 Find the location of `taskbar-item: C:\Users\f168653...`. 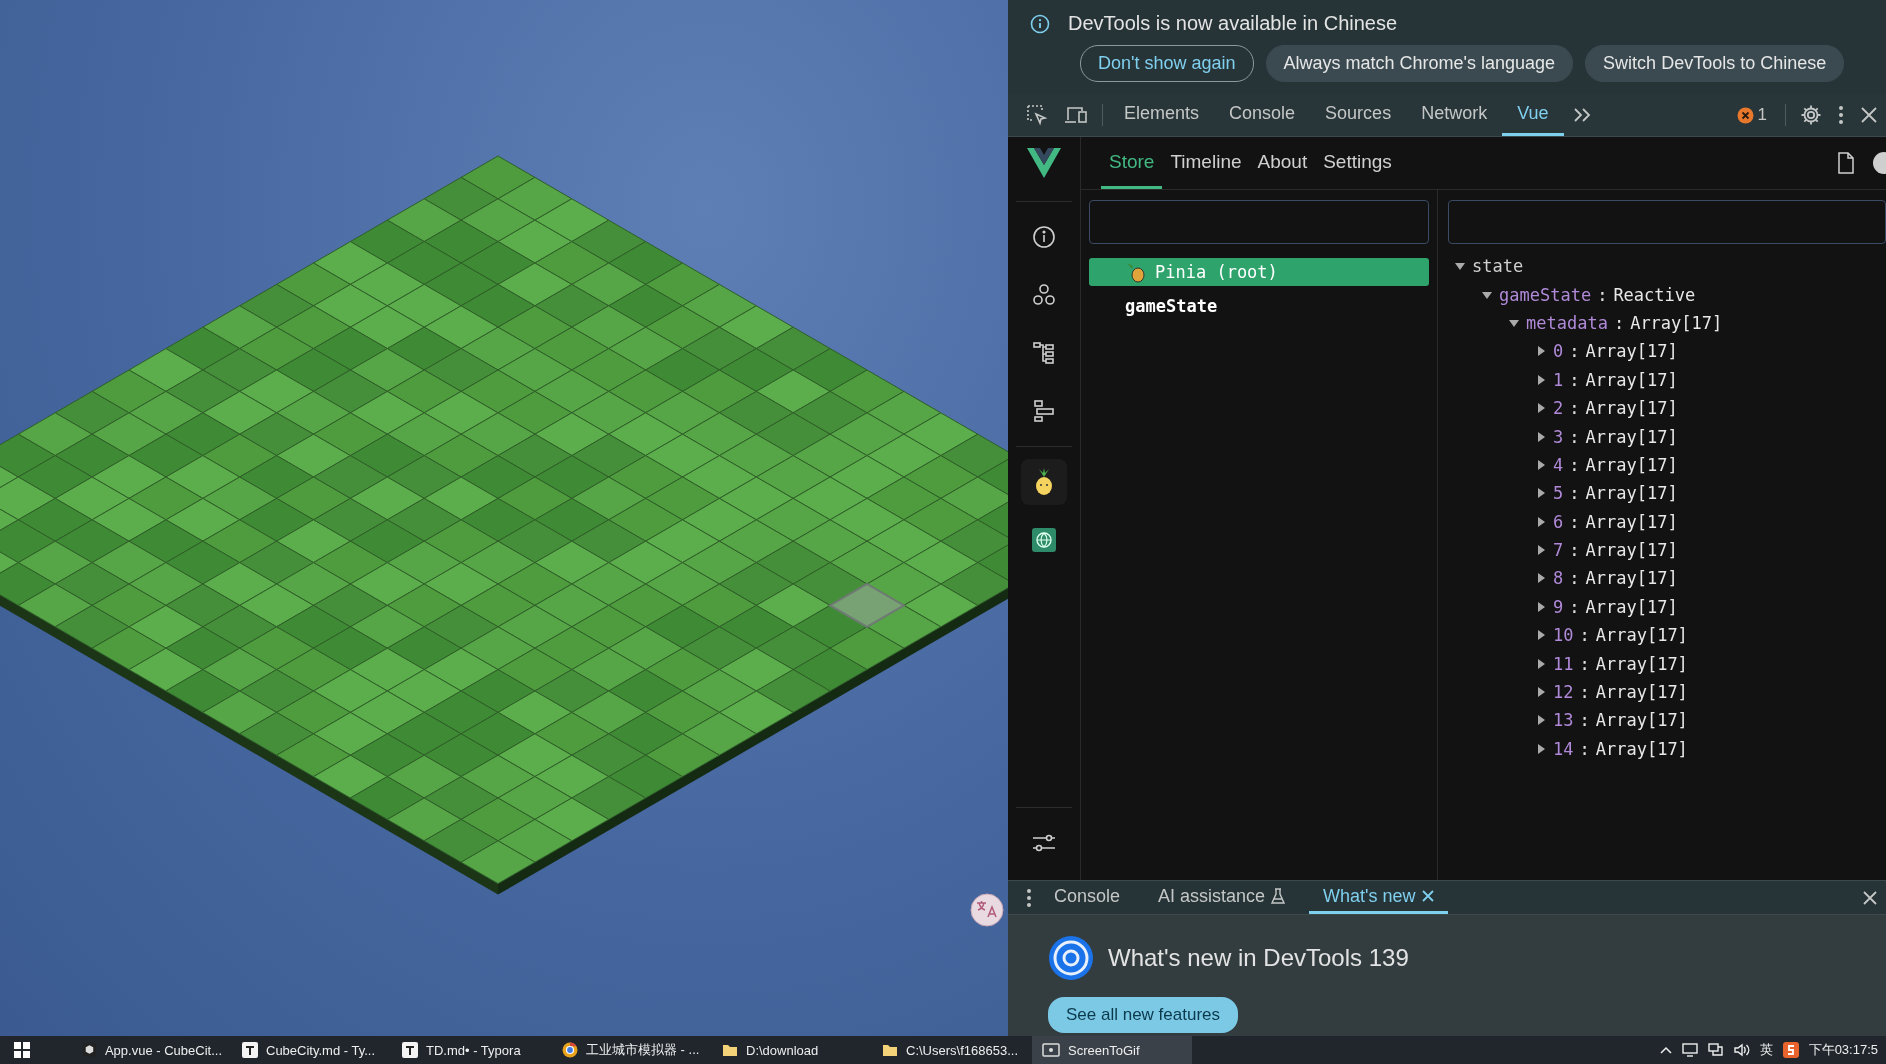

taskbar-item: C:\Users\f168653... is located at coordinates (952, 1050).